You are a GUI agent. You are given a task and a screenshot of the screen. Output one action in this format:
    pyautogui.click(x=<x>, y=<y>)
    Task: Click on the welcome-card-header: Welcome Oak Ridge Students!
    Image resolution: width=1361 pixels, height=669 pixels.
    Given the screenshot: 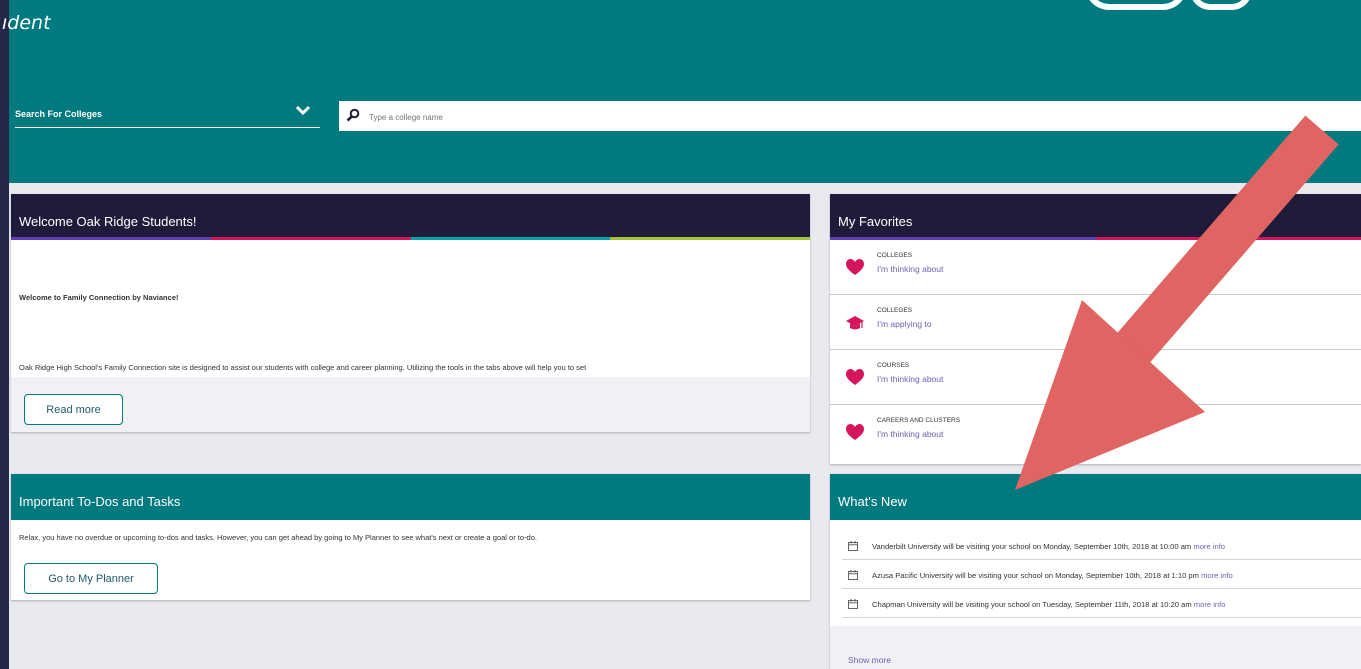 What is the action you would take?
    pyautogui.click(x=410, y=217)
    